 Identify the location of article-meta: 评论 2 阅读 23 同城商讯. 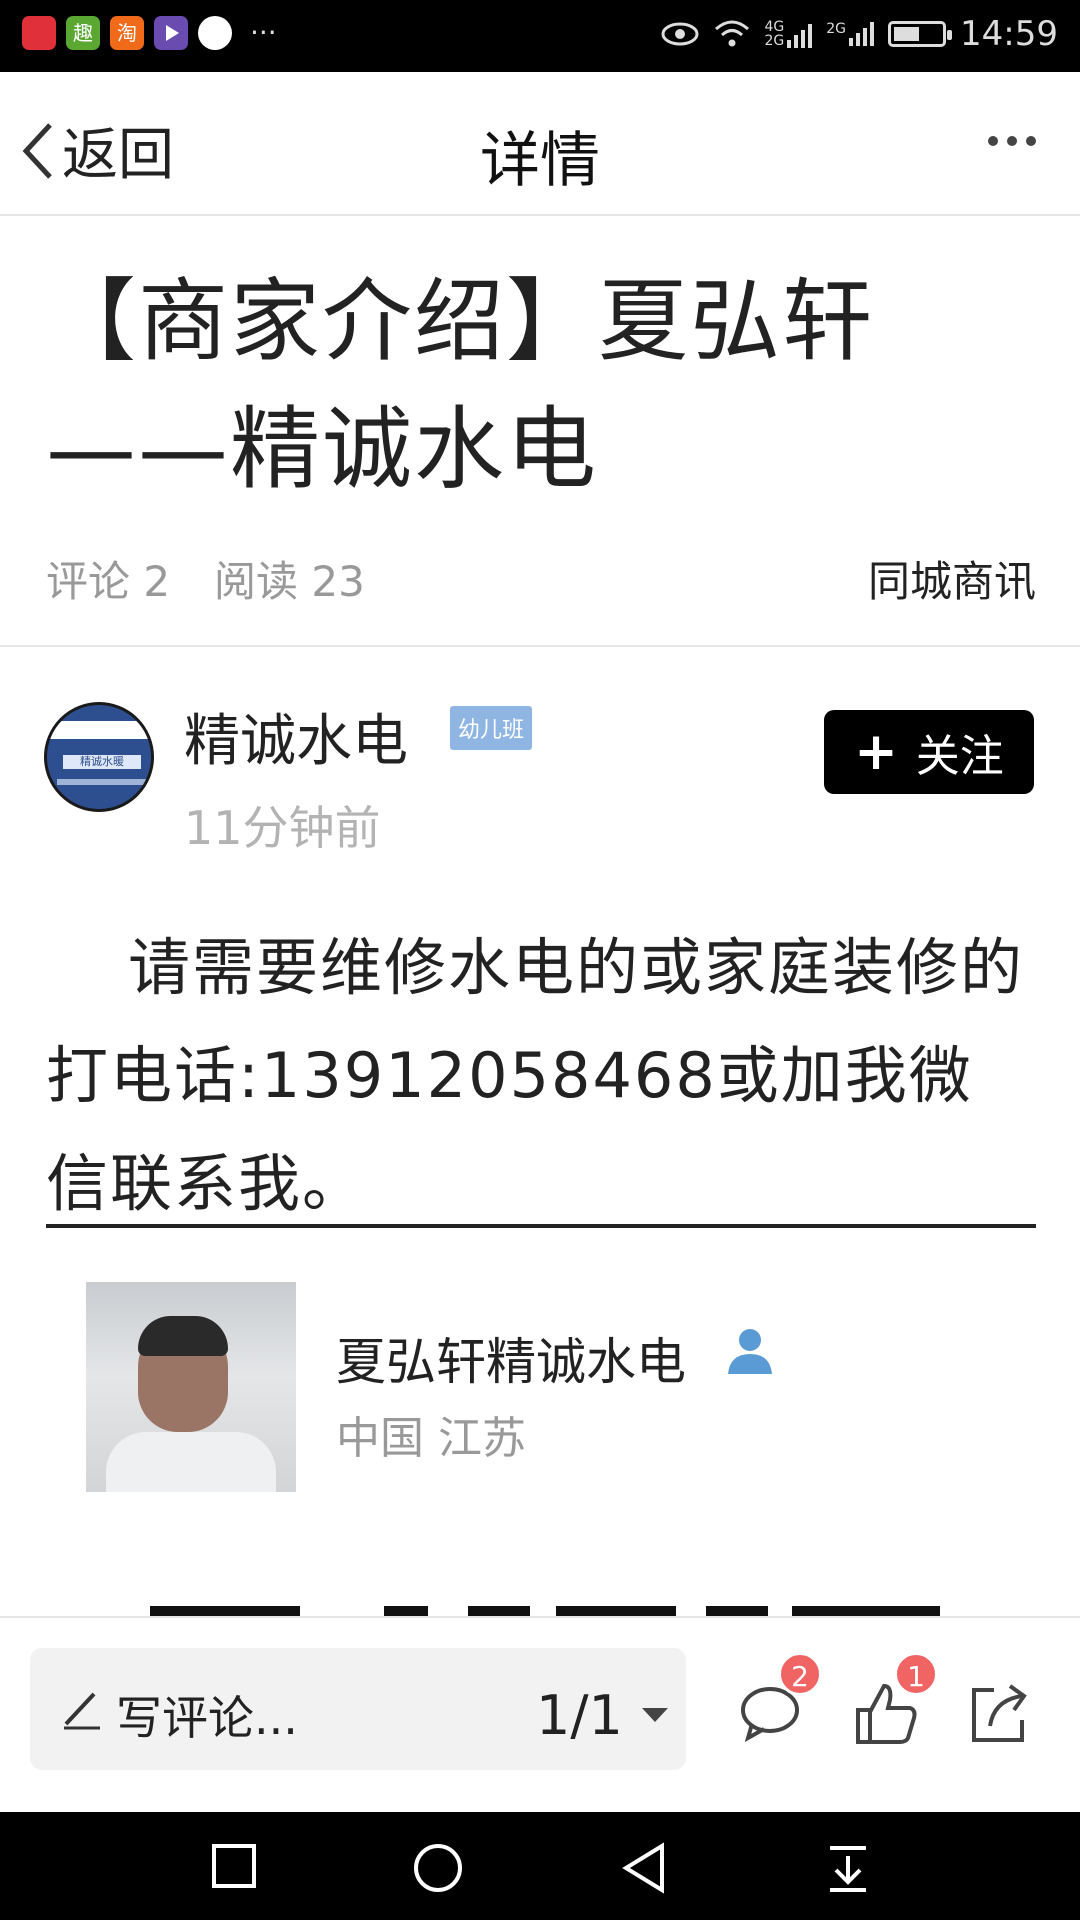
(541, 577).